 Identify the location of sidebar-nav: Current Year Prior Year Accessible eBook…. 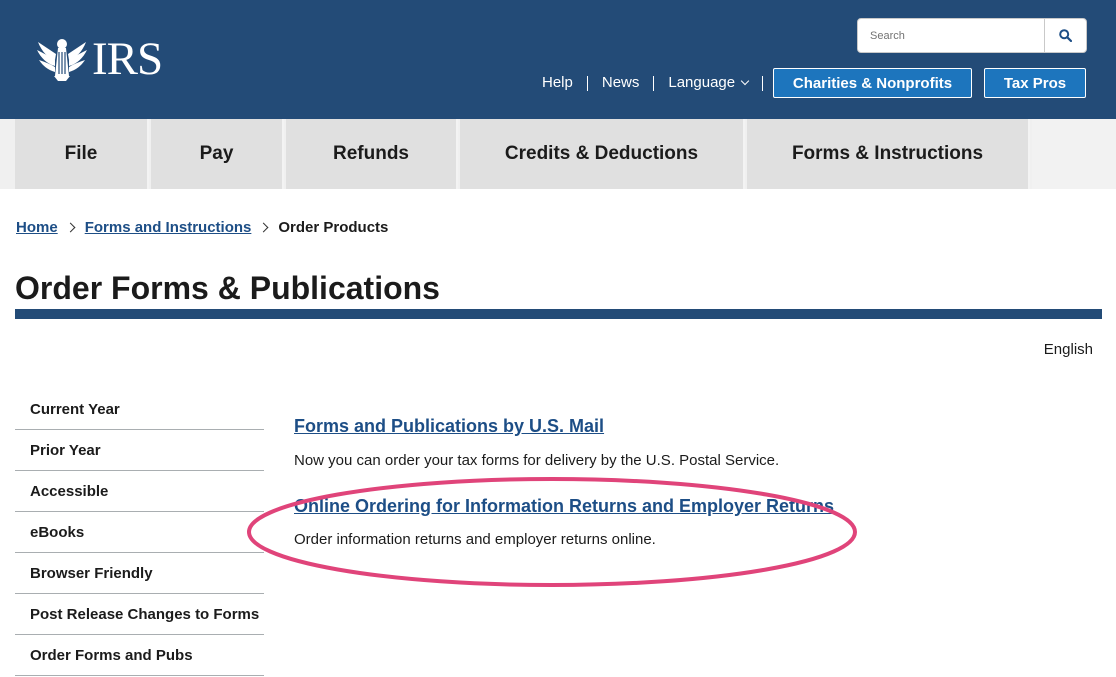
(139, 532).